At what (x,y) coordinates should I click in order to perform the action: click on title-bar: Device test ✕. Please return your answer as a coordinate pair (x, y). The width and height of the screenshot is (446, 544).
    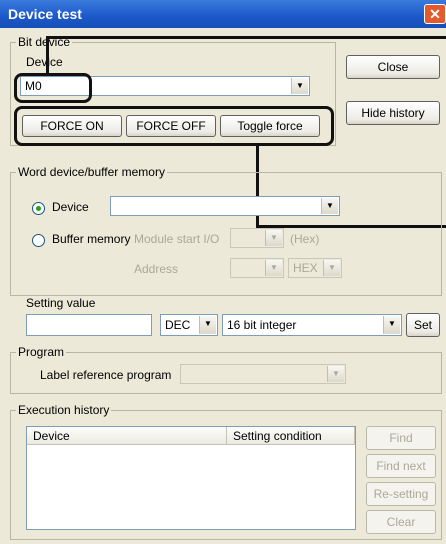
    Looking at the image, I should click on (223, 14).